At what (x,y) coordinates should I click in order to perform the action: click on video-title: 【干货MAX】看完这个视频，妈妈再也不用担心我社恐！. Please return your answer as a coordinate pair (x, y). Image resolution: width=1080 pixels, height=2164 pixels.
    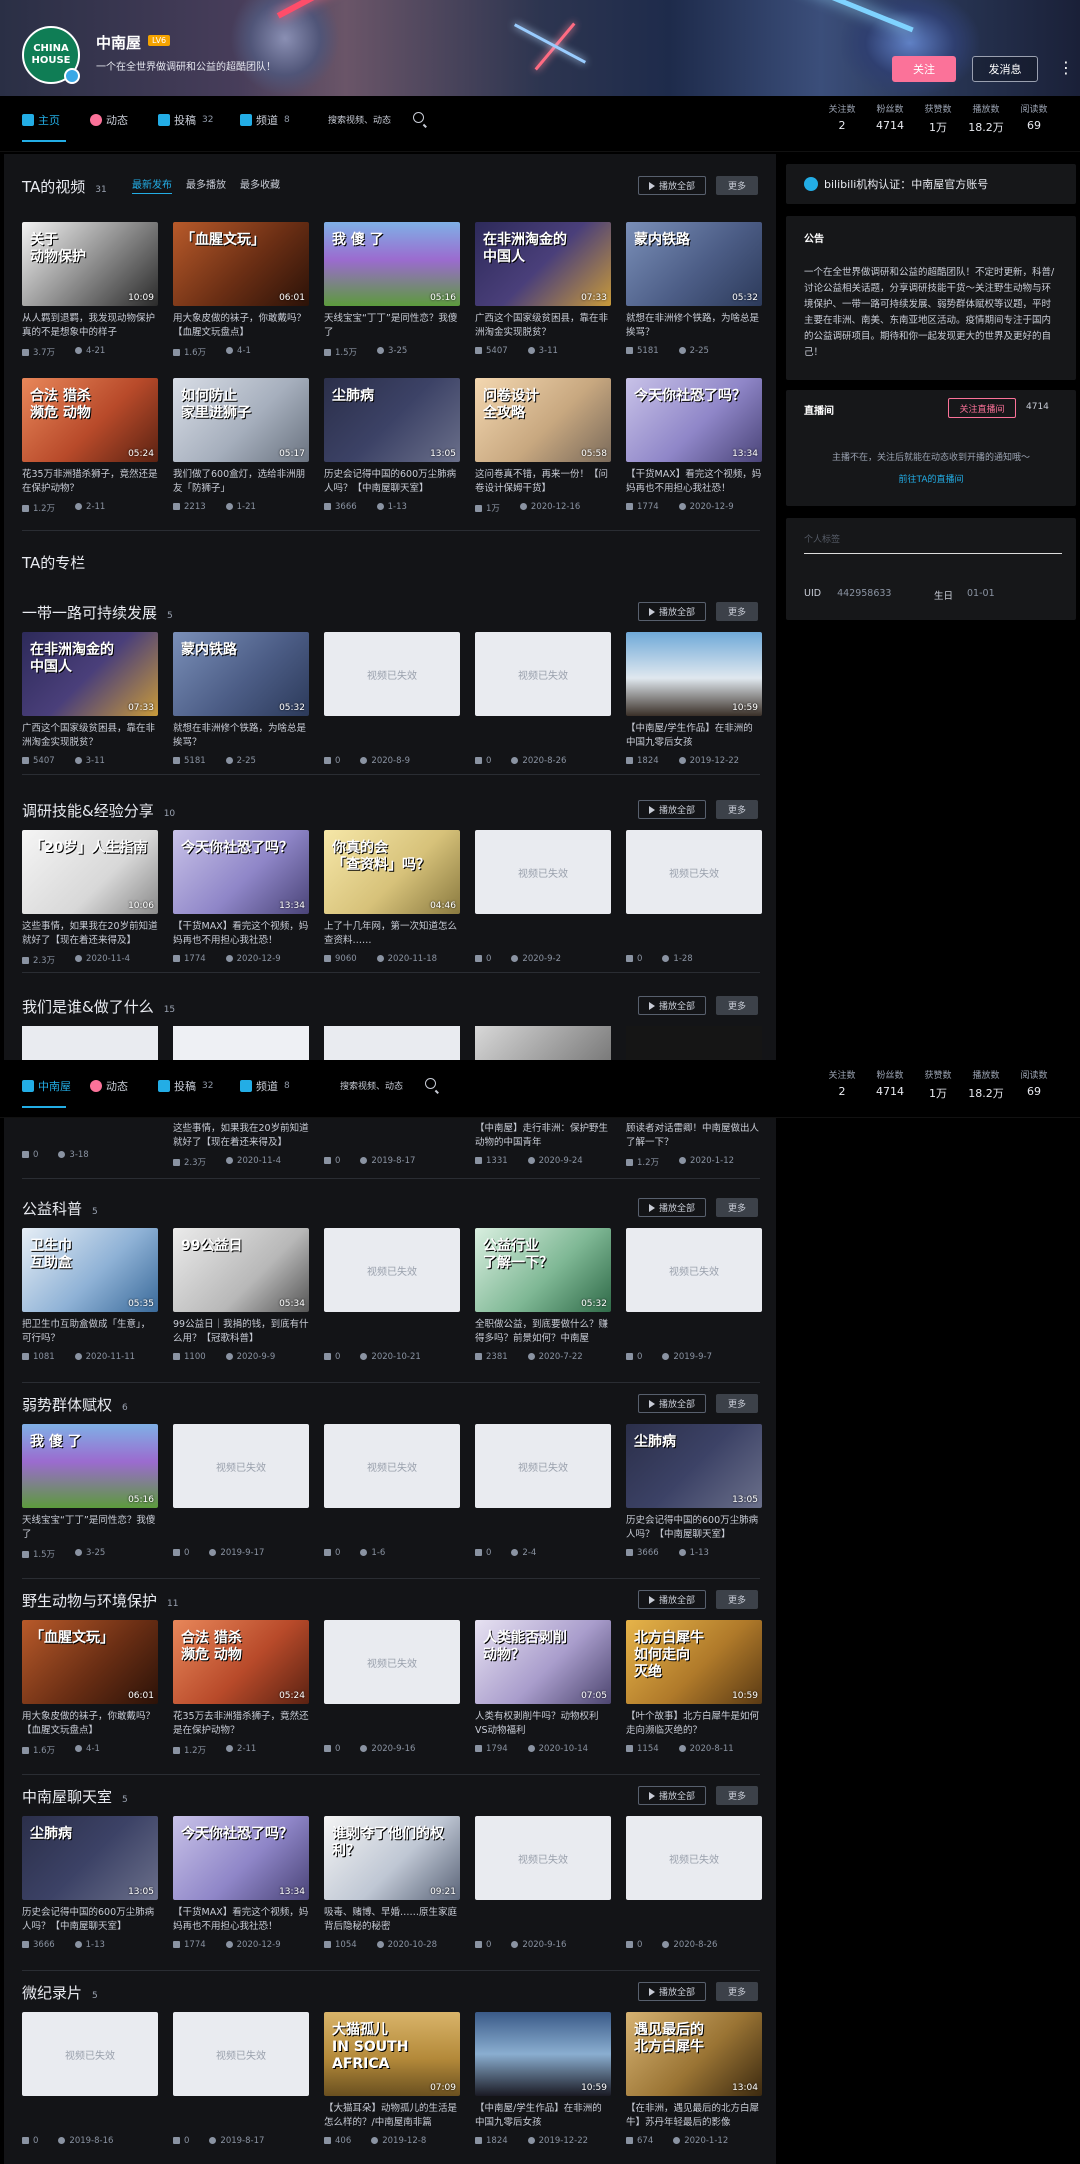
    Looking at the image, I should click on (241, 934).